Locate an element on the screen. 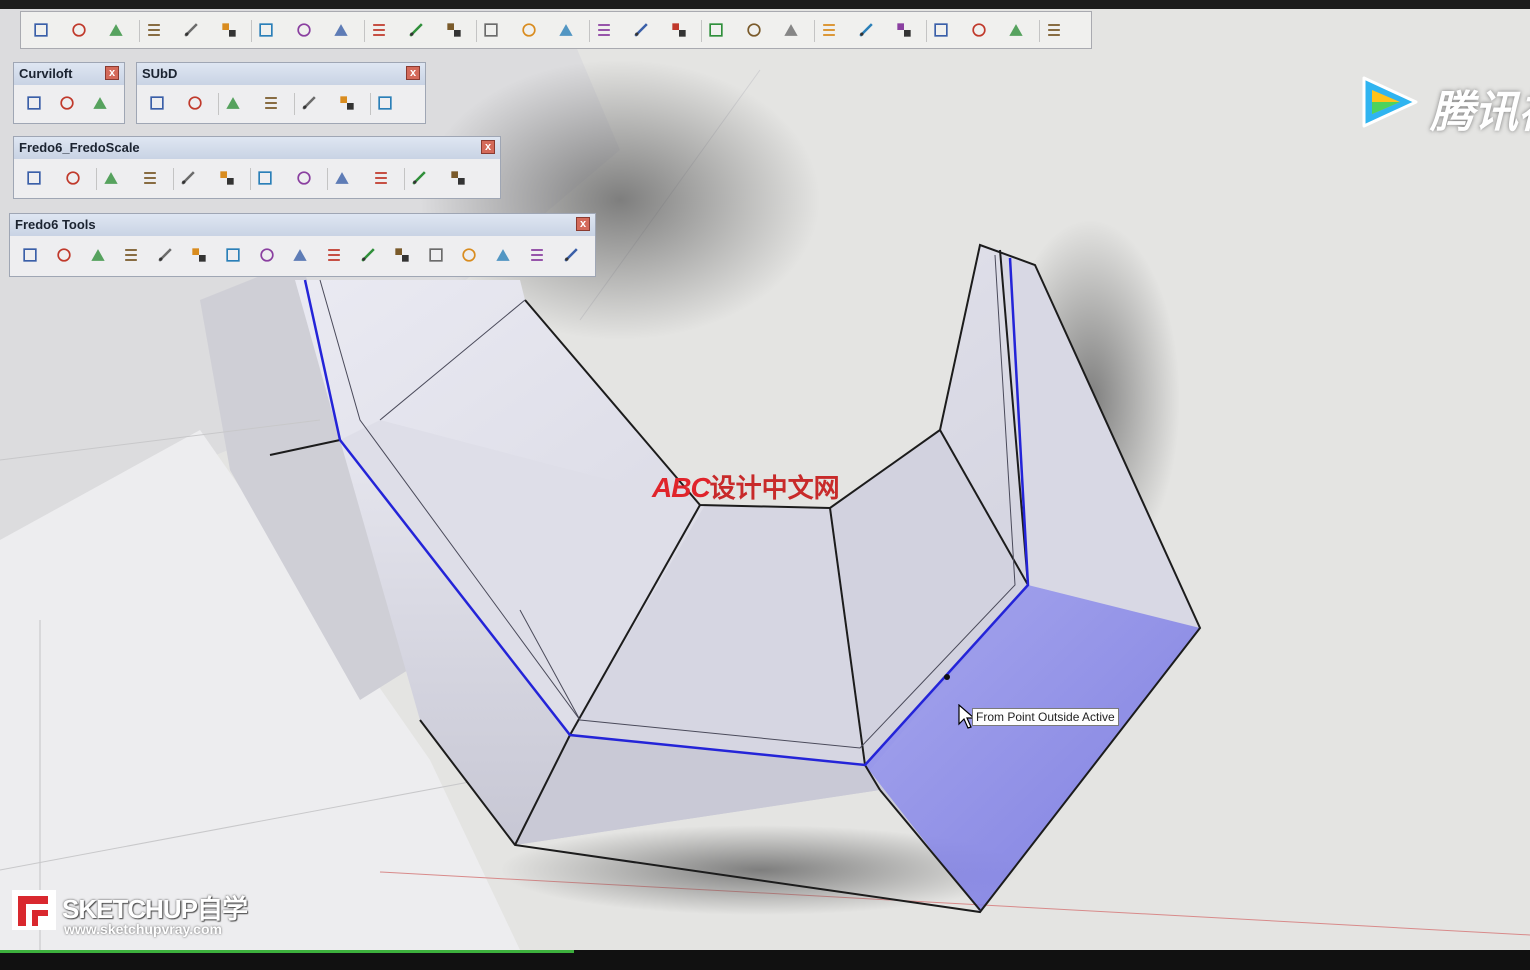  subd-panel: SUbD x is located at coordinates (281, 93).